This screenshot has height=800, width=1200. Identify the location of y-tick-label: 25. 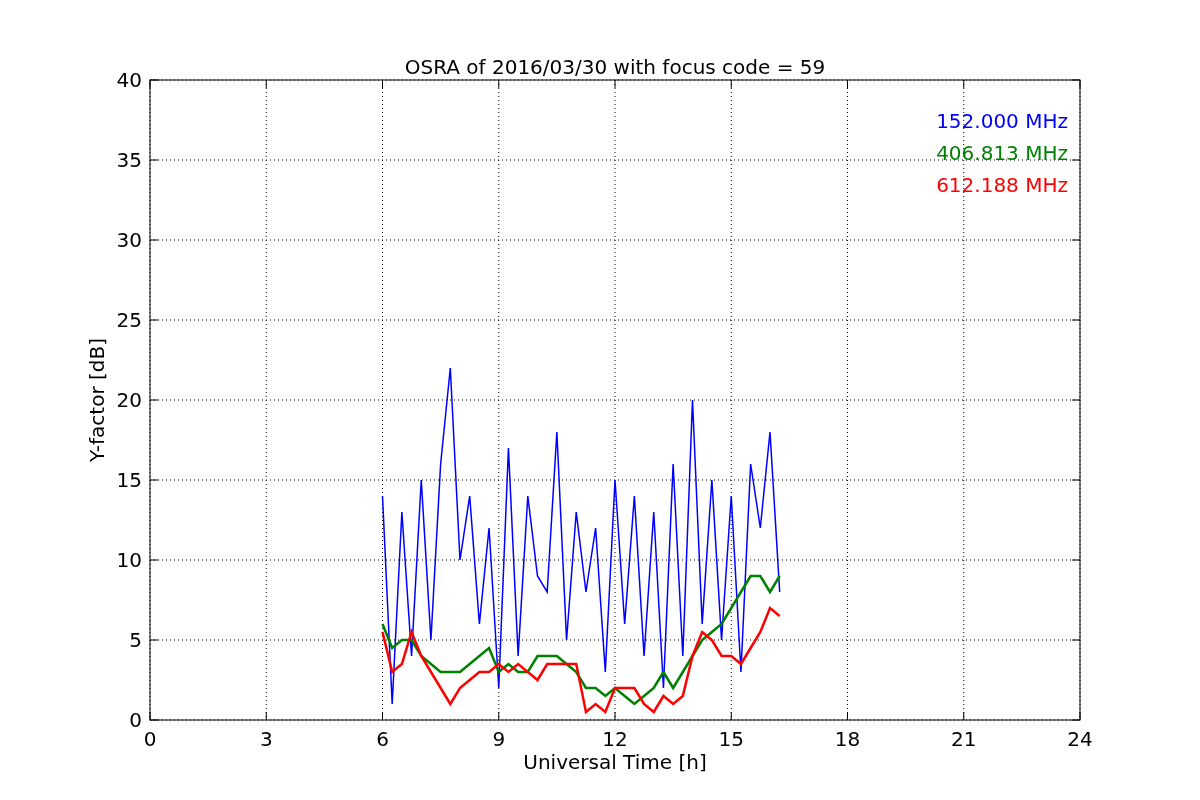
(129, 320).